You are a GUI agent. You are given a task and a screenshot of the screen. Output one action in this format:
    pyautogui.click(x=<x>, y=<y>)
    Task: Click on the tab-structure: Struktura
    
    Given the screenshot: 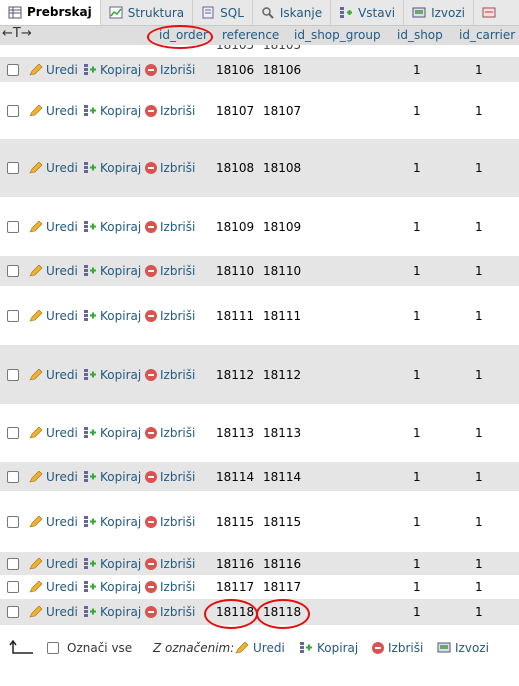 What is the action you would take?
    pyautogui.click(x=147, y=12)
    